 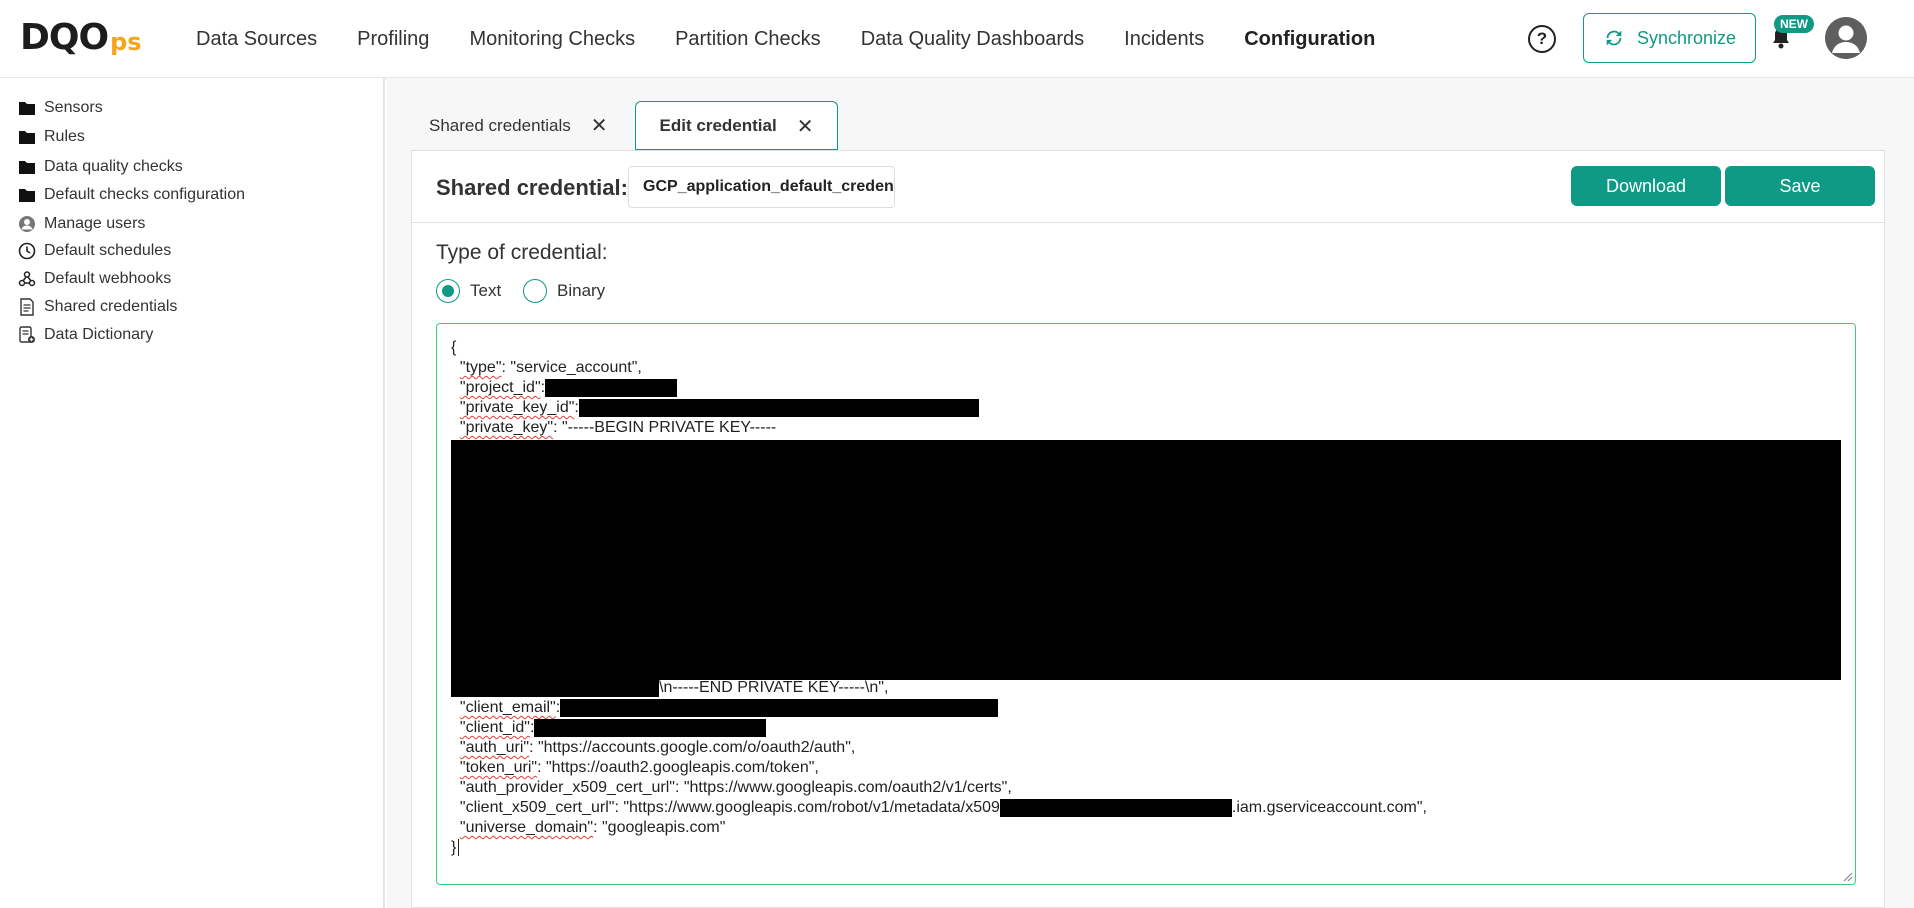 I want to click on sidebar-item-label: Shared credentials, so click(x=111, y=306).